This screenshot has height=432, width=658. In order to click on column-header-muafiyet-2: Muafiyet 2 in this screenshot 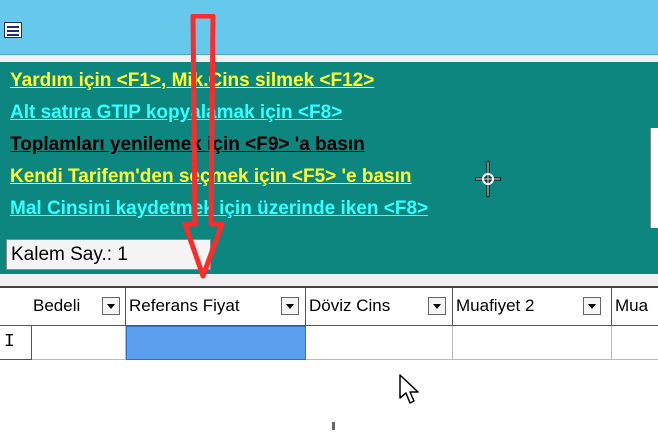, I will do `click(532, 307)`.